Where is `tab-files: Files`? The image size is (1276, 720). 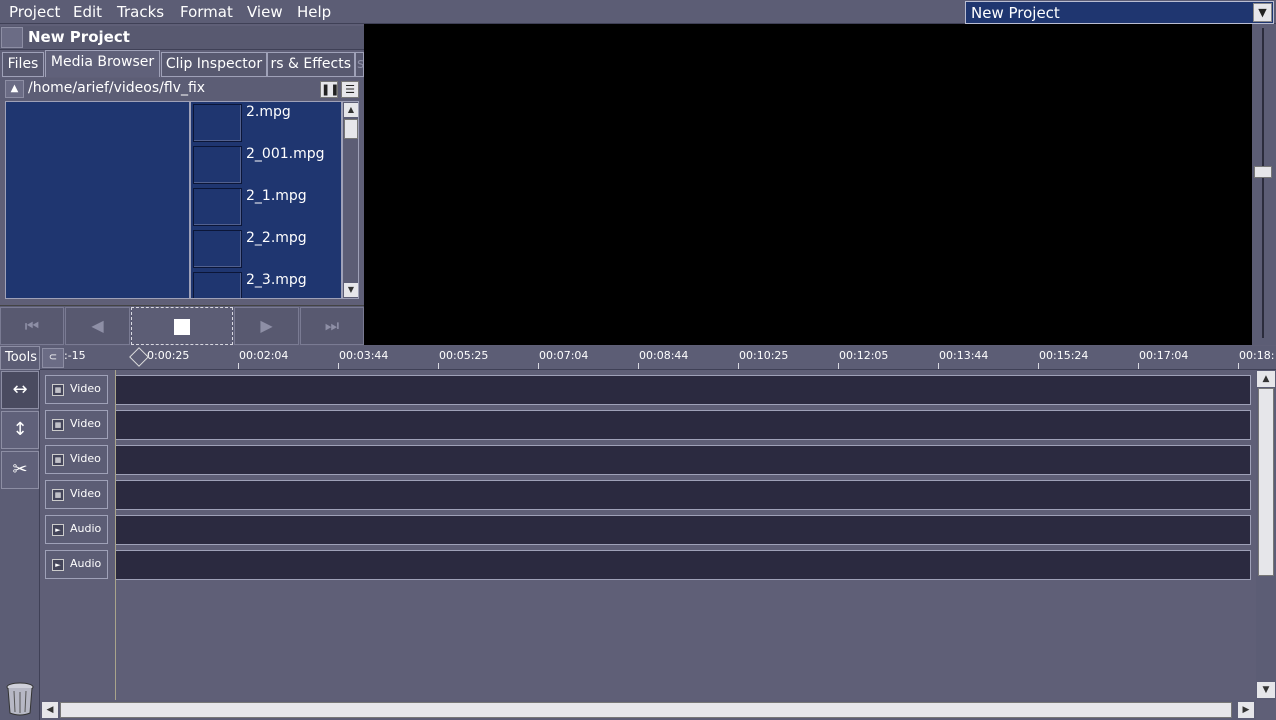
tab-files: Files is located at coordinates (23, 64).